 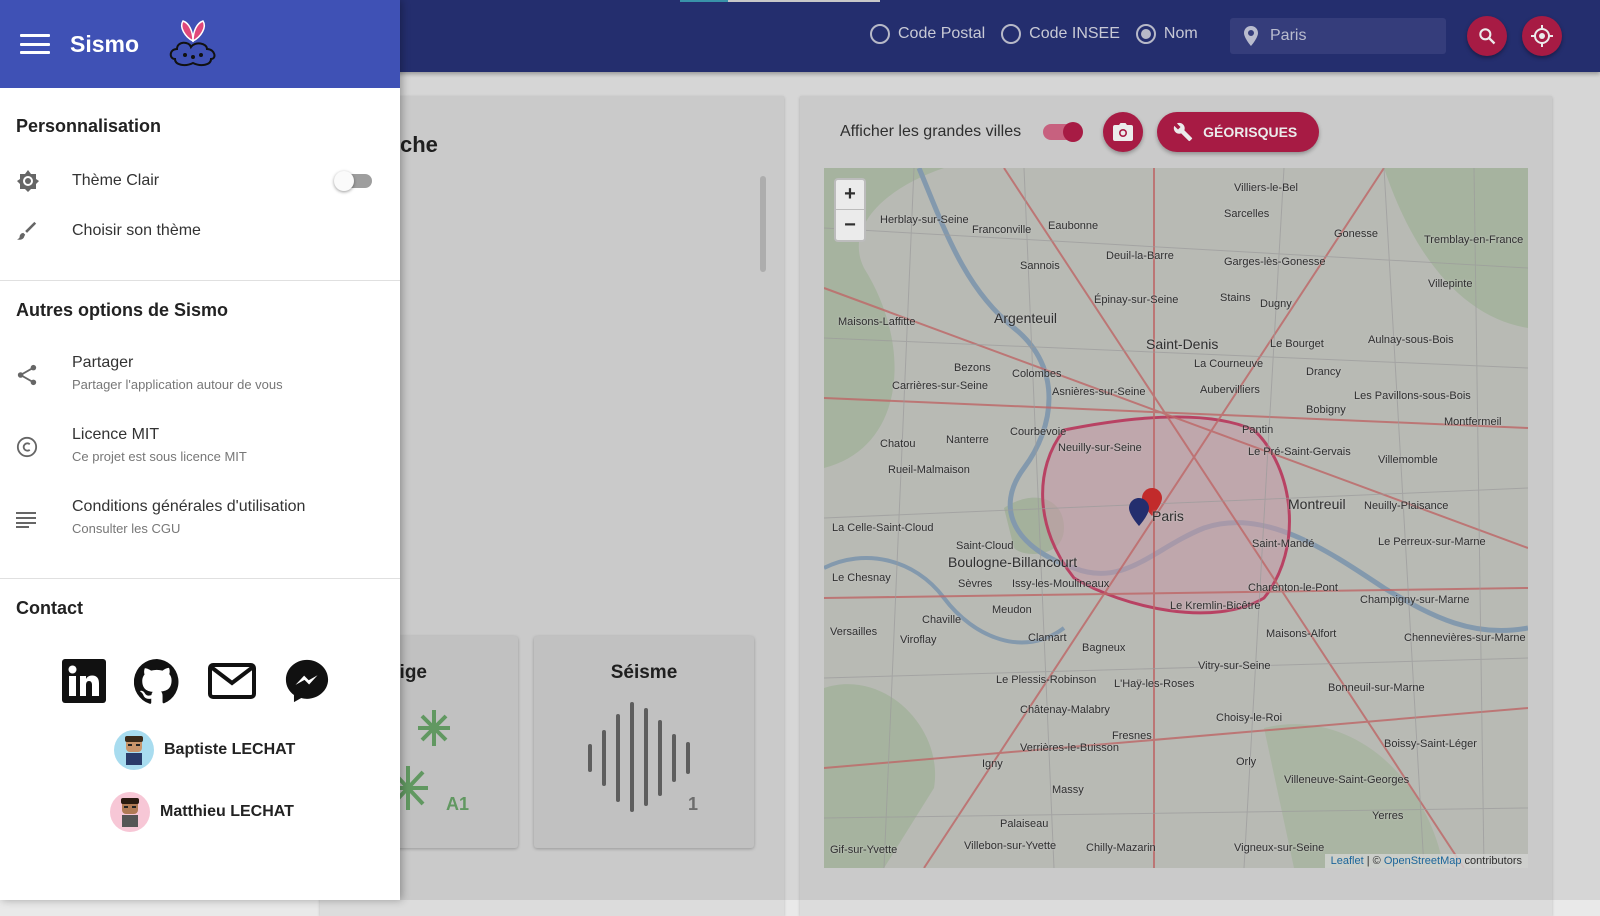 What do you see at coordinates (28, 181) in the screenshot?
I see `brightness-icon` at bounding box center [28, 181].